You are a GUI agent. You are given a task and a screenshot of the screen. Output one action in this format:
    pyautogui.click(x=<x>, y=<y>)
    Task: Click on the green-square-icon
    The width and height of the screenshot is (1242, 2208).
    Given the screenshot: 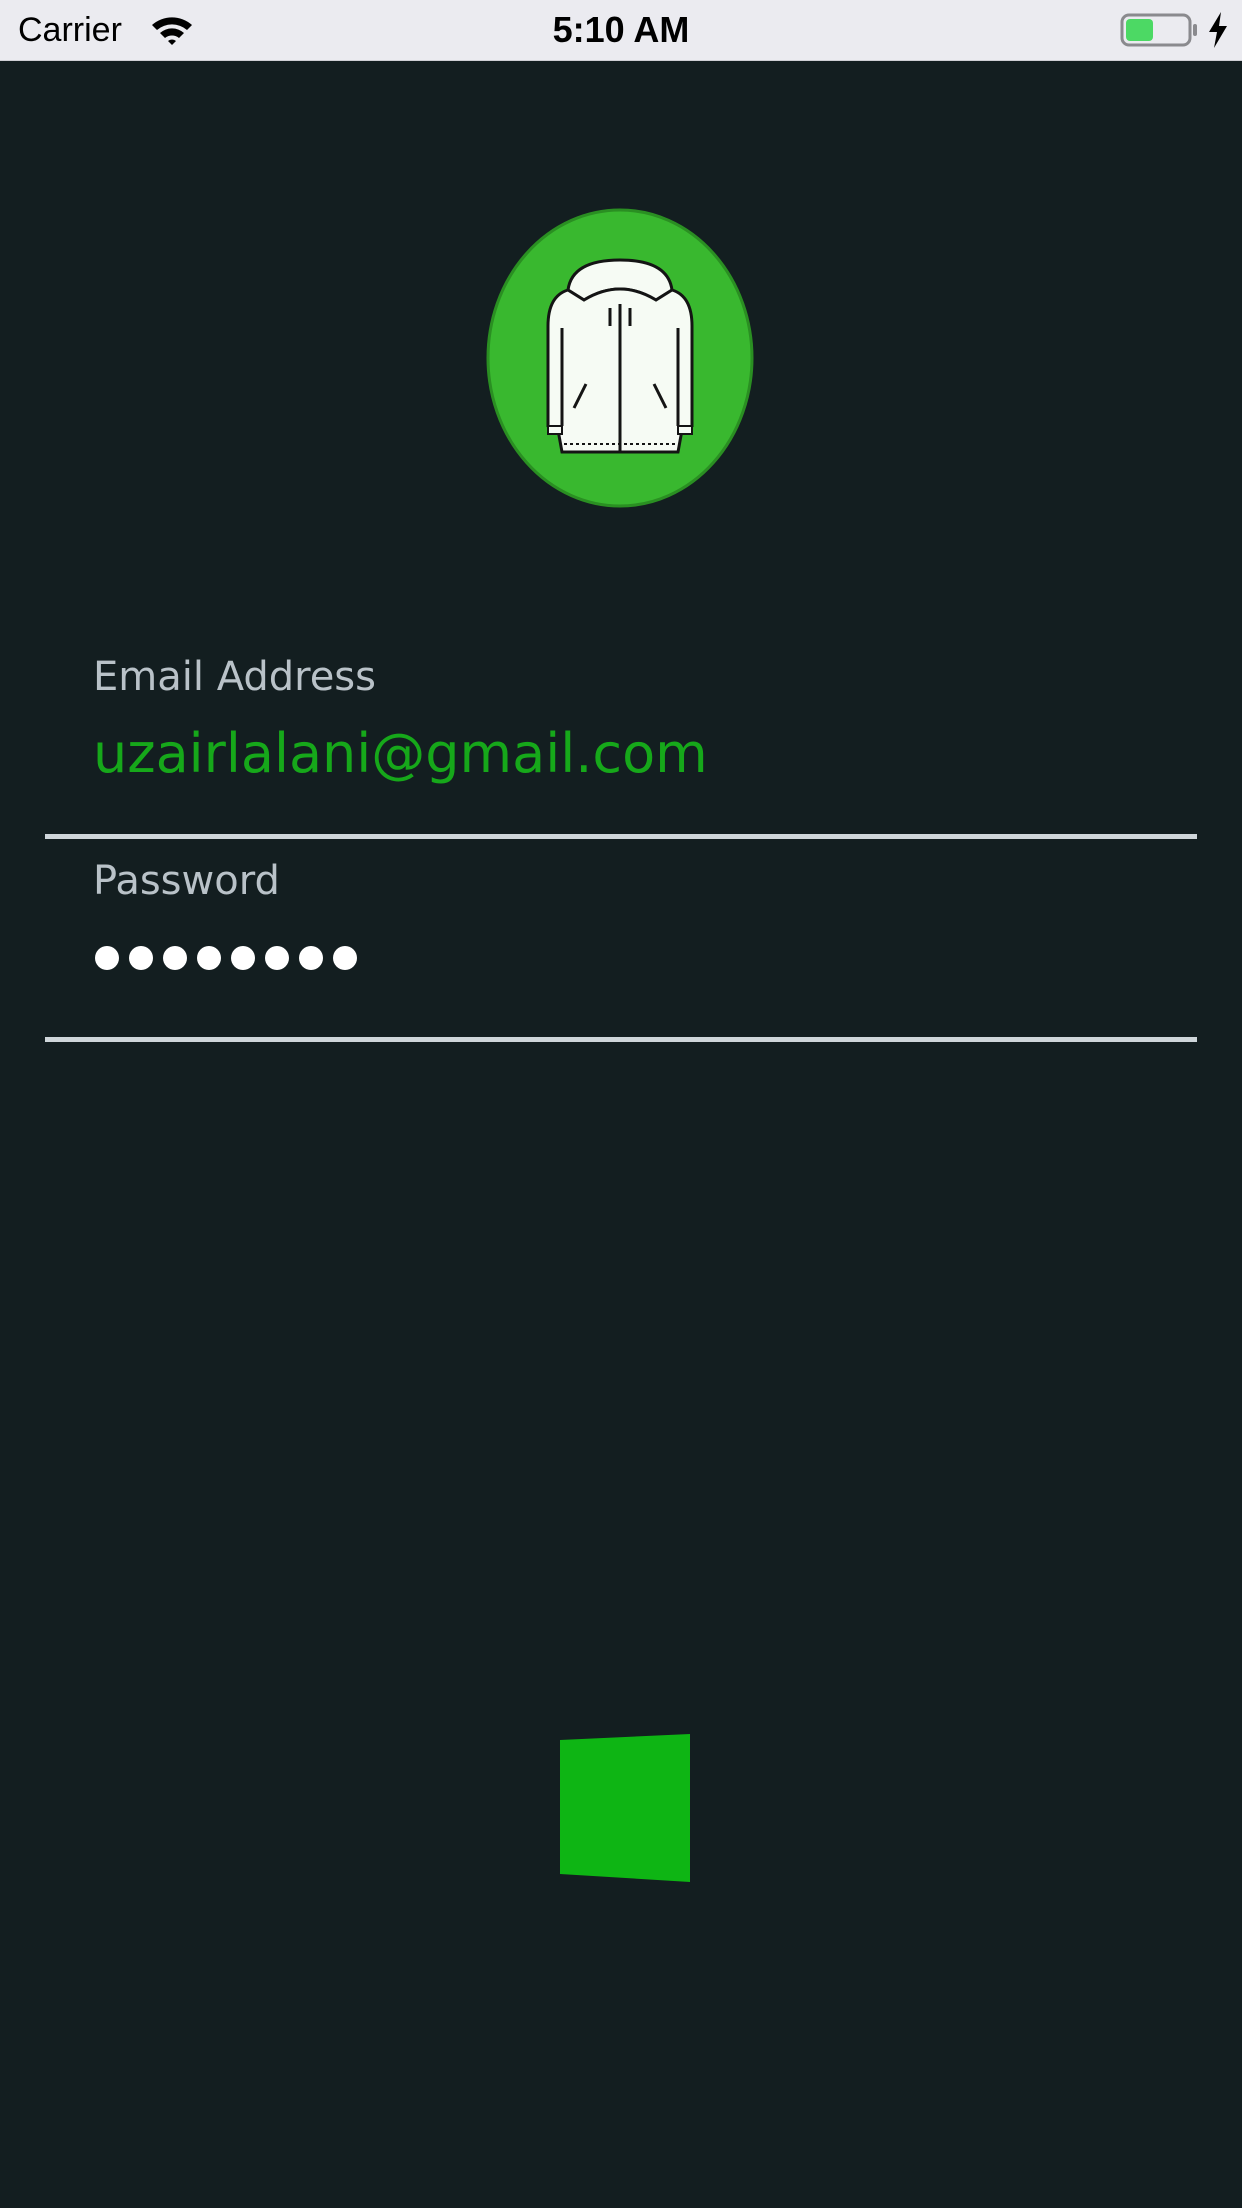 What is the action you would take?
    pyautogui.click(x=625, y=1808)
    